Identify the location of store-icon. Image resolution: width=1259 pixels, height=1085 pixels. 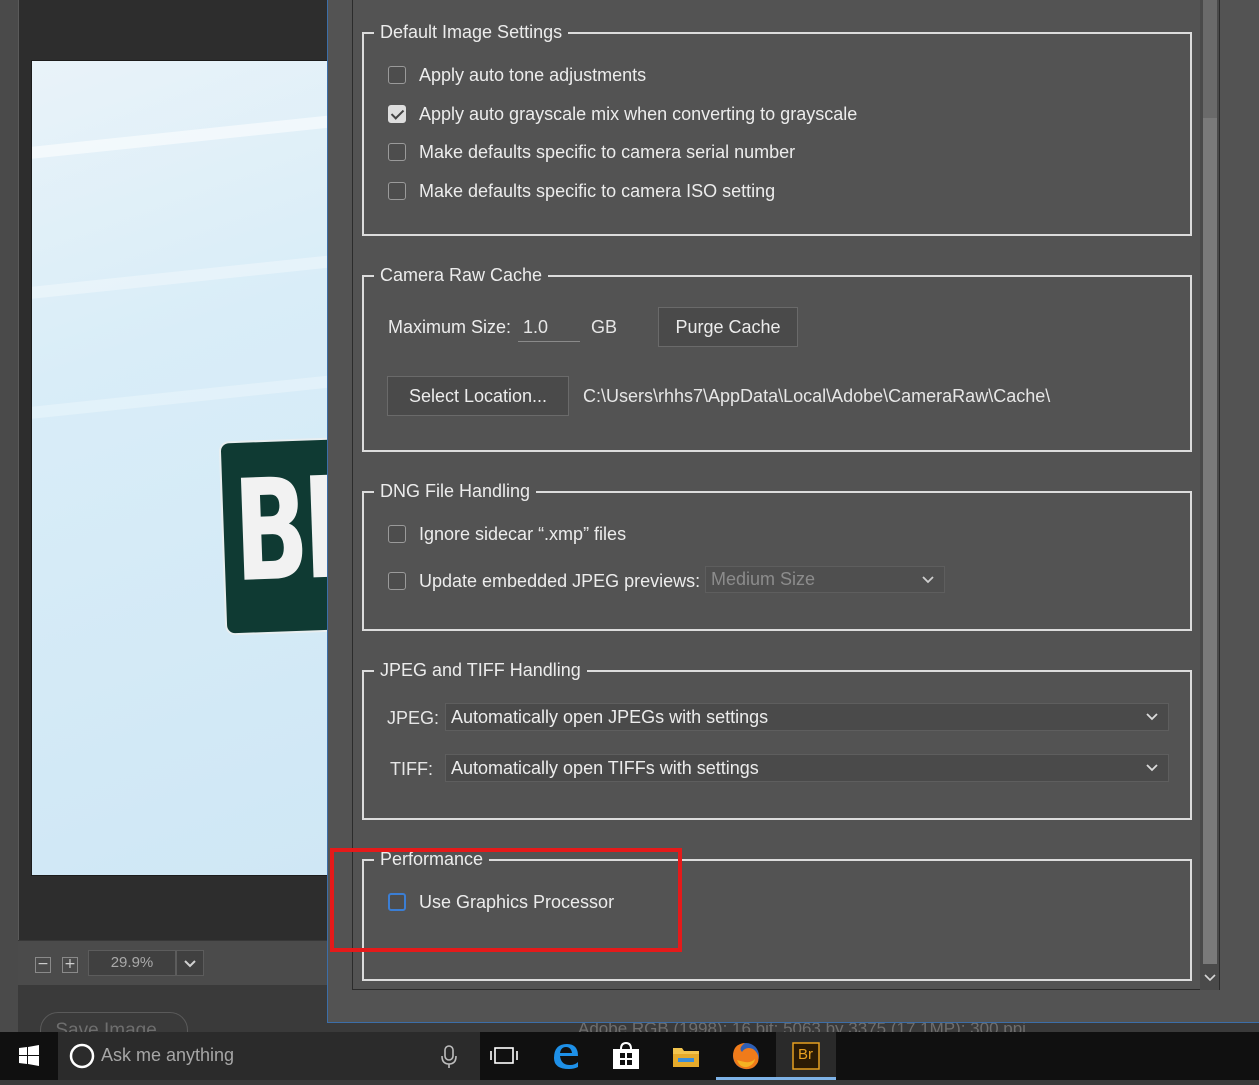
(626, 1055).